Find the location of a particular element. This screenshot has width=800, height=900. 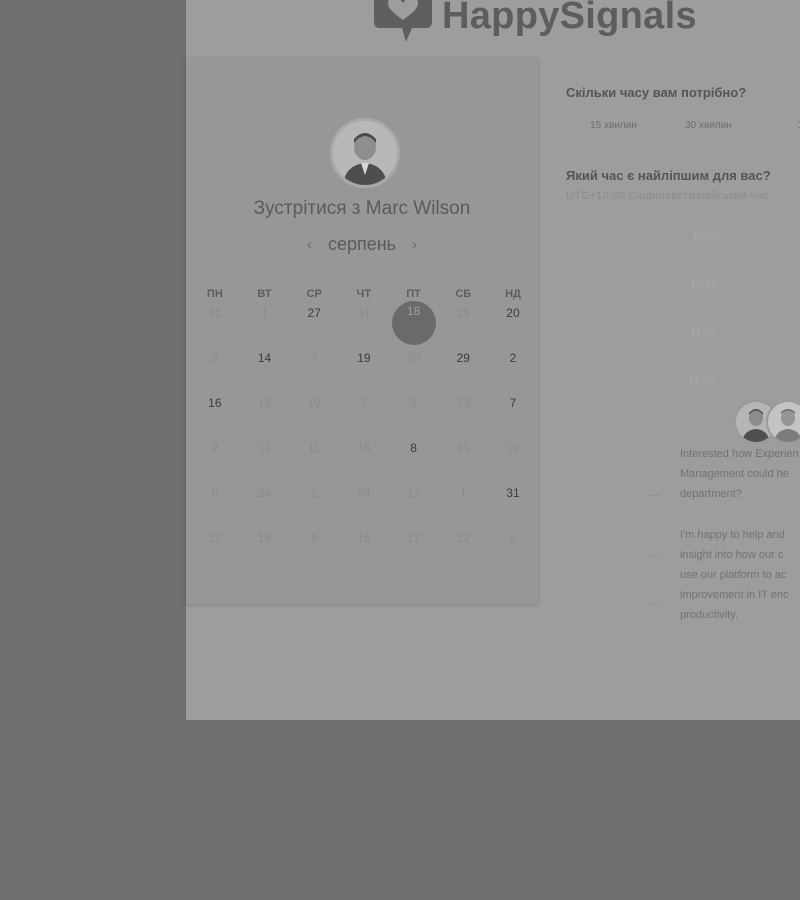

calendar-day-number: 21 is located at coordinates (463, 448).